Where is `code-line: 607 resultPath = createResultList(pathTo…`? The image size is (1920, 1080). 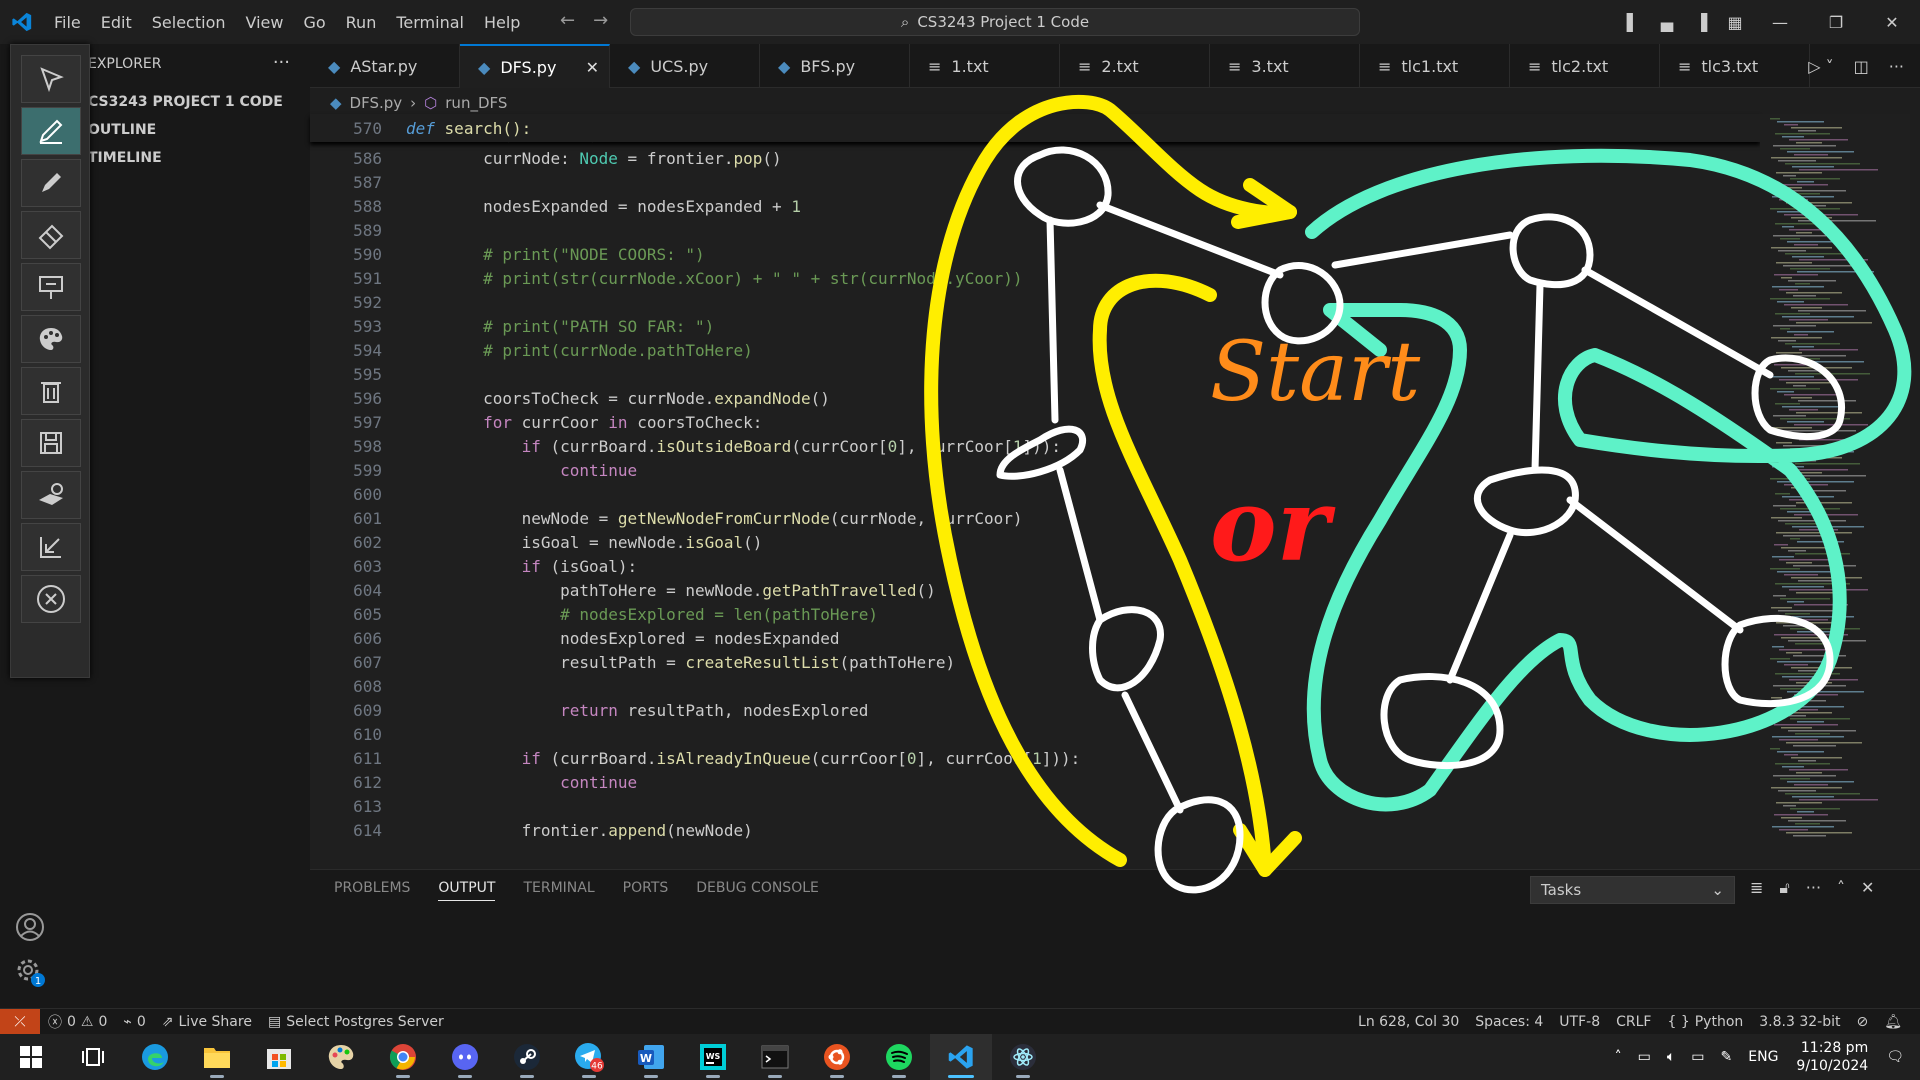 code-line: 607 resultPath = createResultList(pathTo… is located at coordinates (632, 662).